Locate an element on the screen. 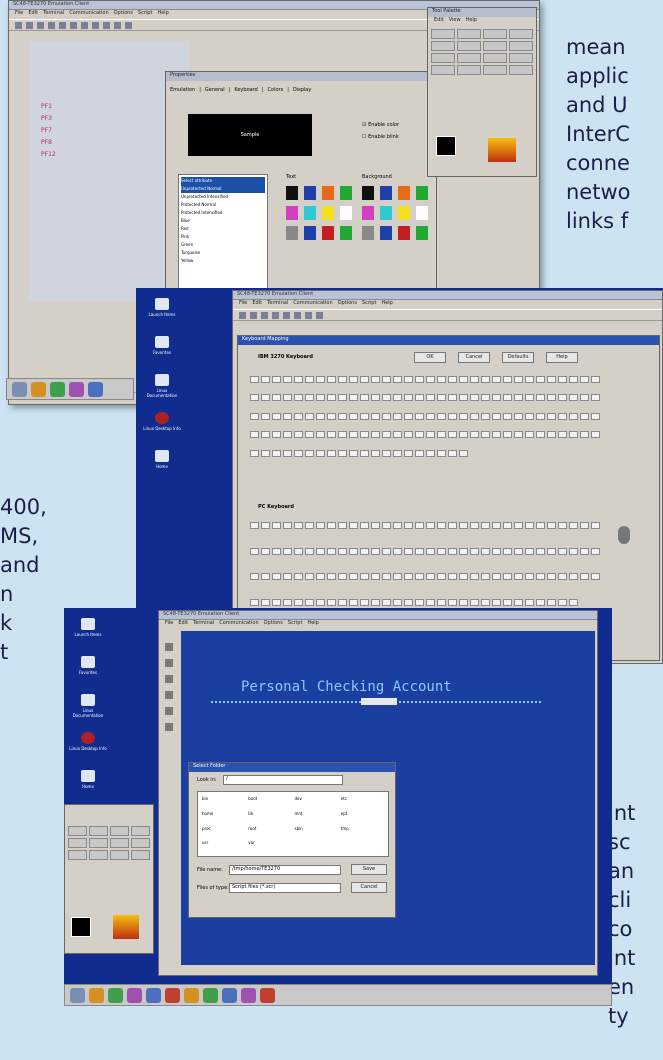 This screenshot has width=663, height=1060. fill-tool-icon is located at coordinates (140, 843).